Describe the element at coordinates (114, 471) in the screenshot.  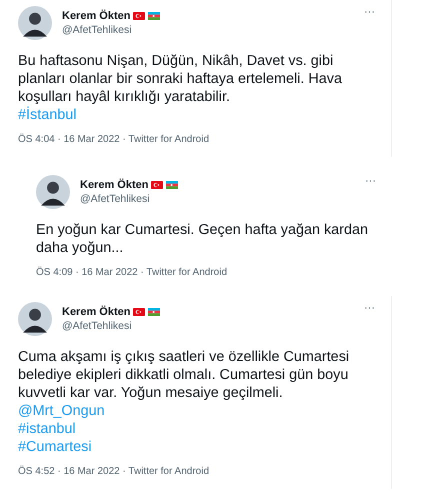
I see `tweet-meta: ÖS 4:52 · 16 Mar 2022 · Twitter for Android` at that location.